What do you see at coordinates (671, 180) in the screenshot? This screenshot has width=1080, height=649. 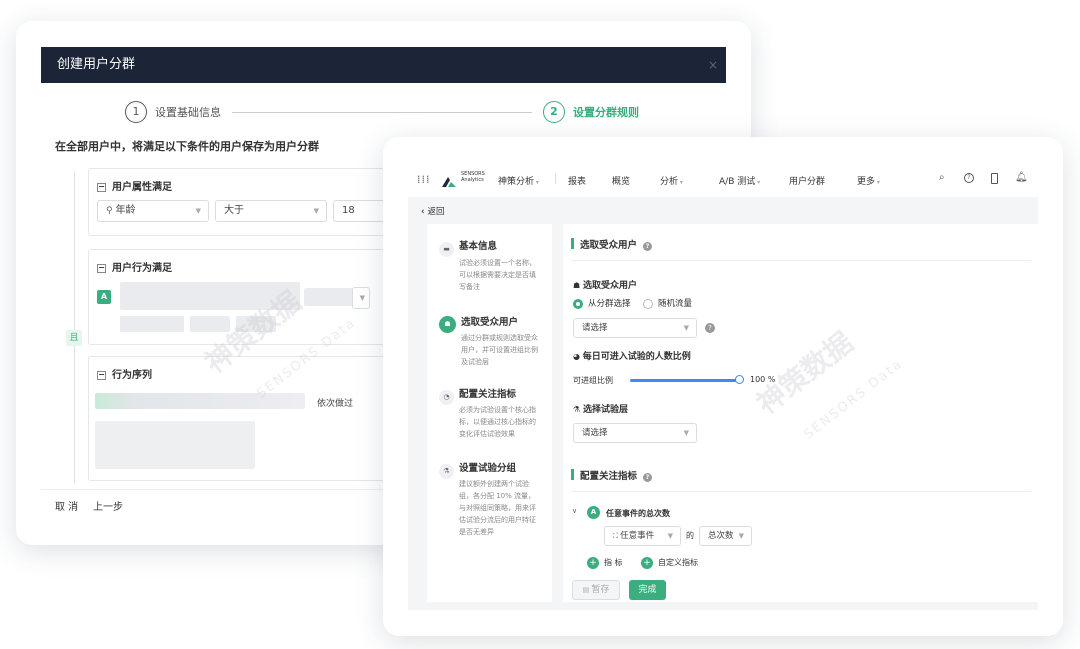 I see `nav-item-analysis: 分析 ▾` at bounding box center [671, 180].